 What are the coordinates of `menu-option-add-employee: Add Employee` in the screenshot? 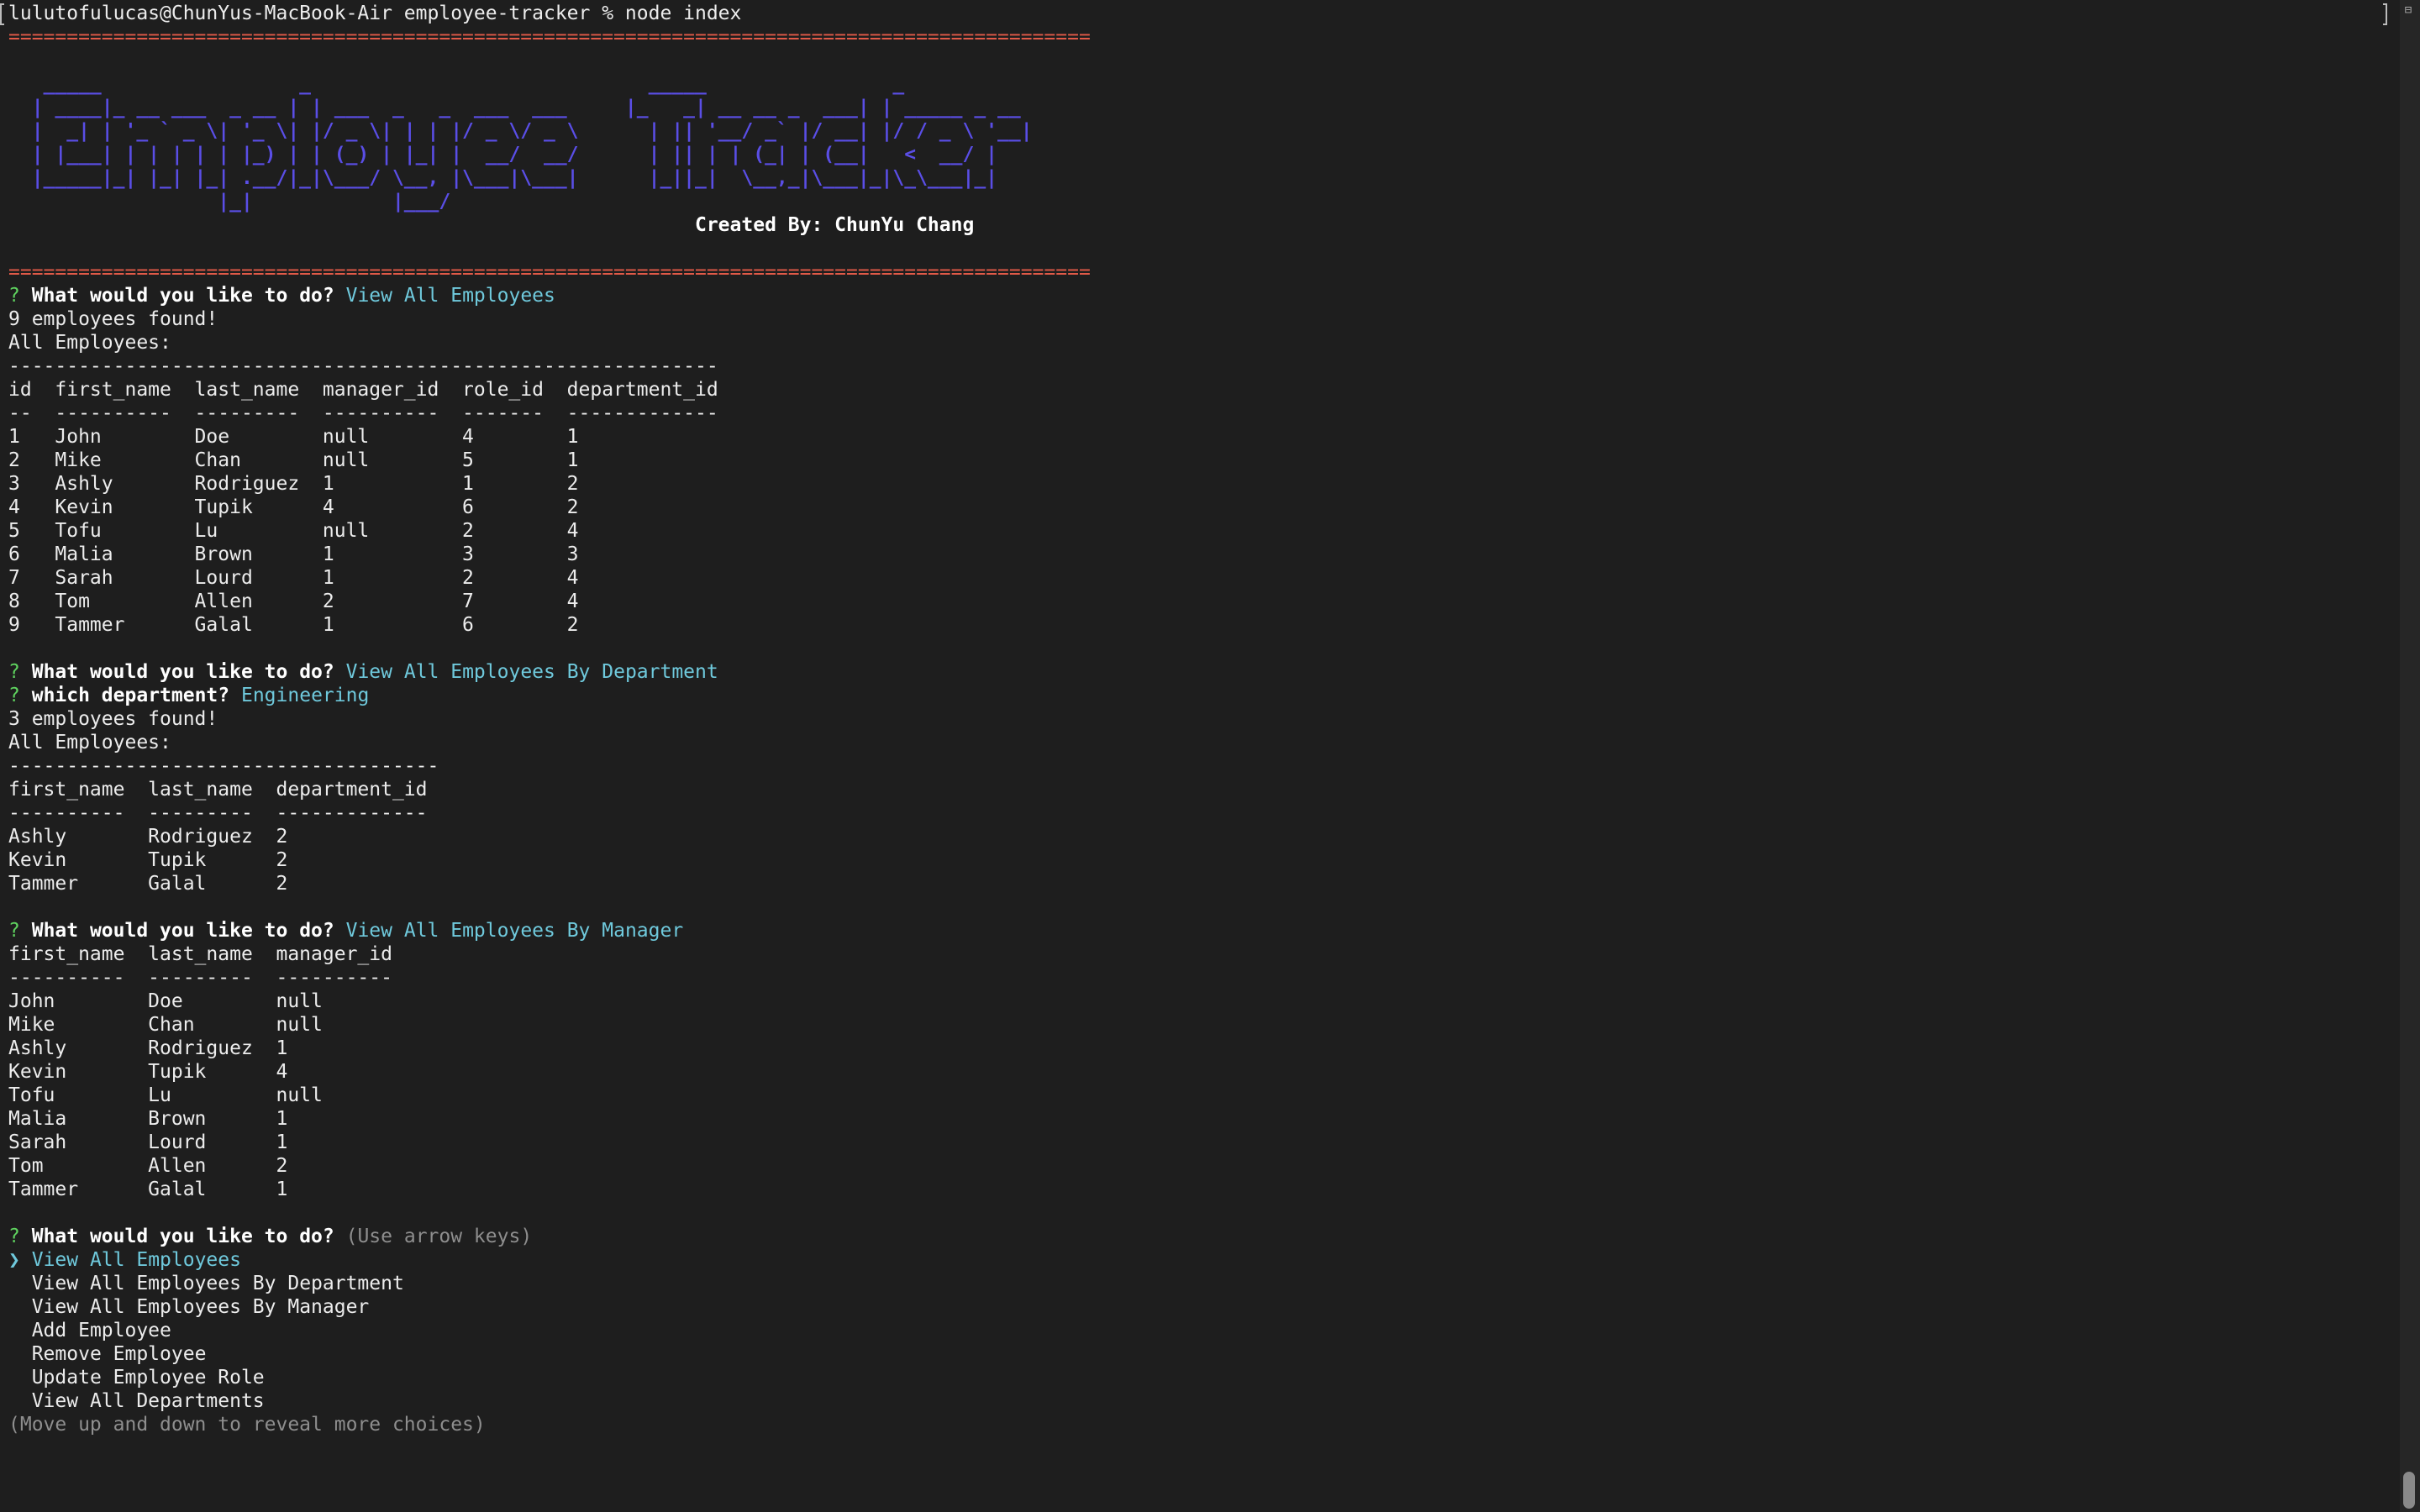 It's located at (101, 1330).